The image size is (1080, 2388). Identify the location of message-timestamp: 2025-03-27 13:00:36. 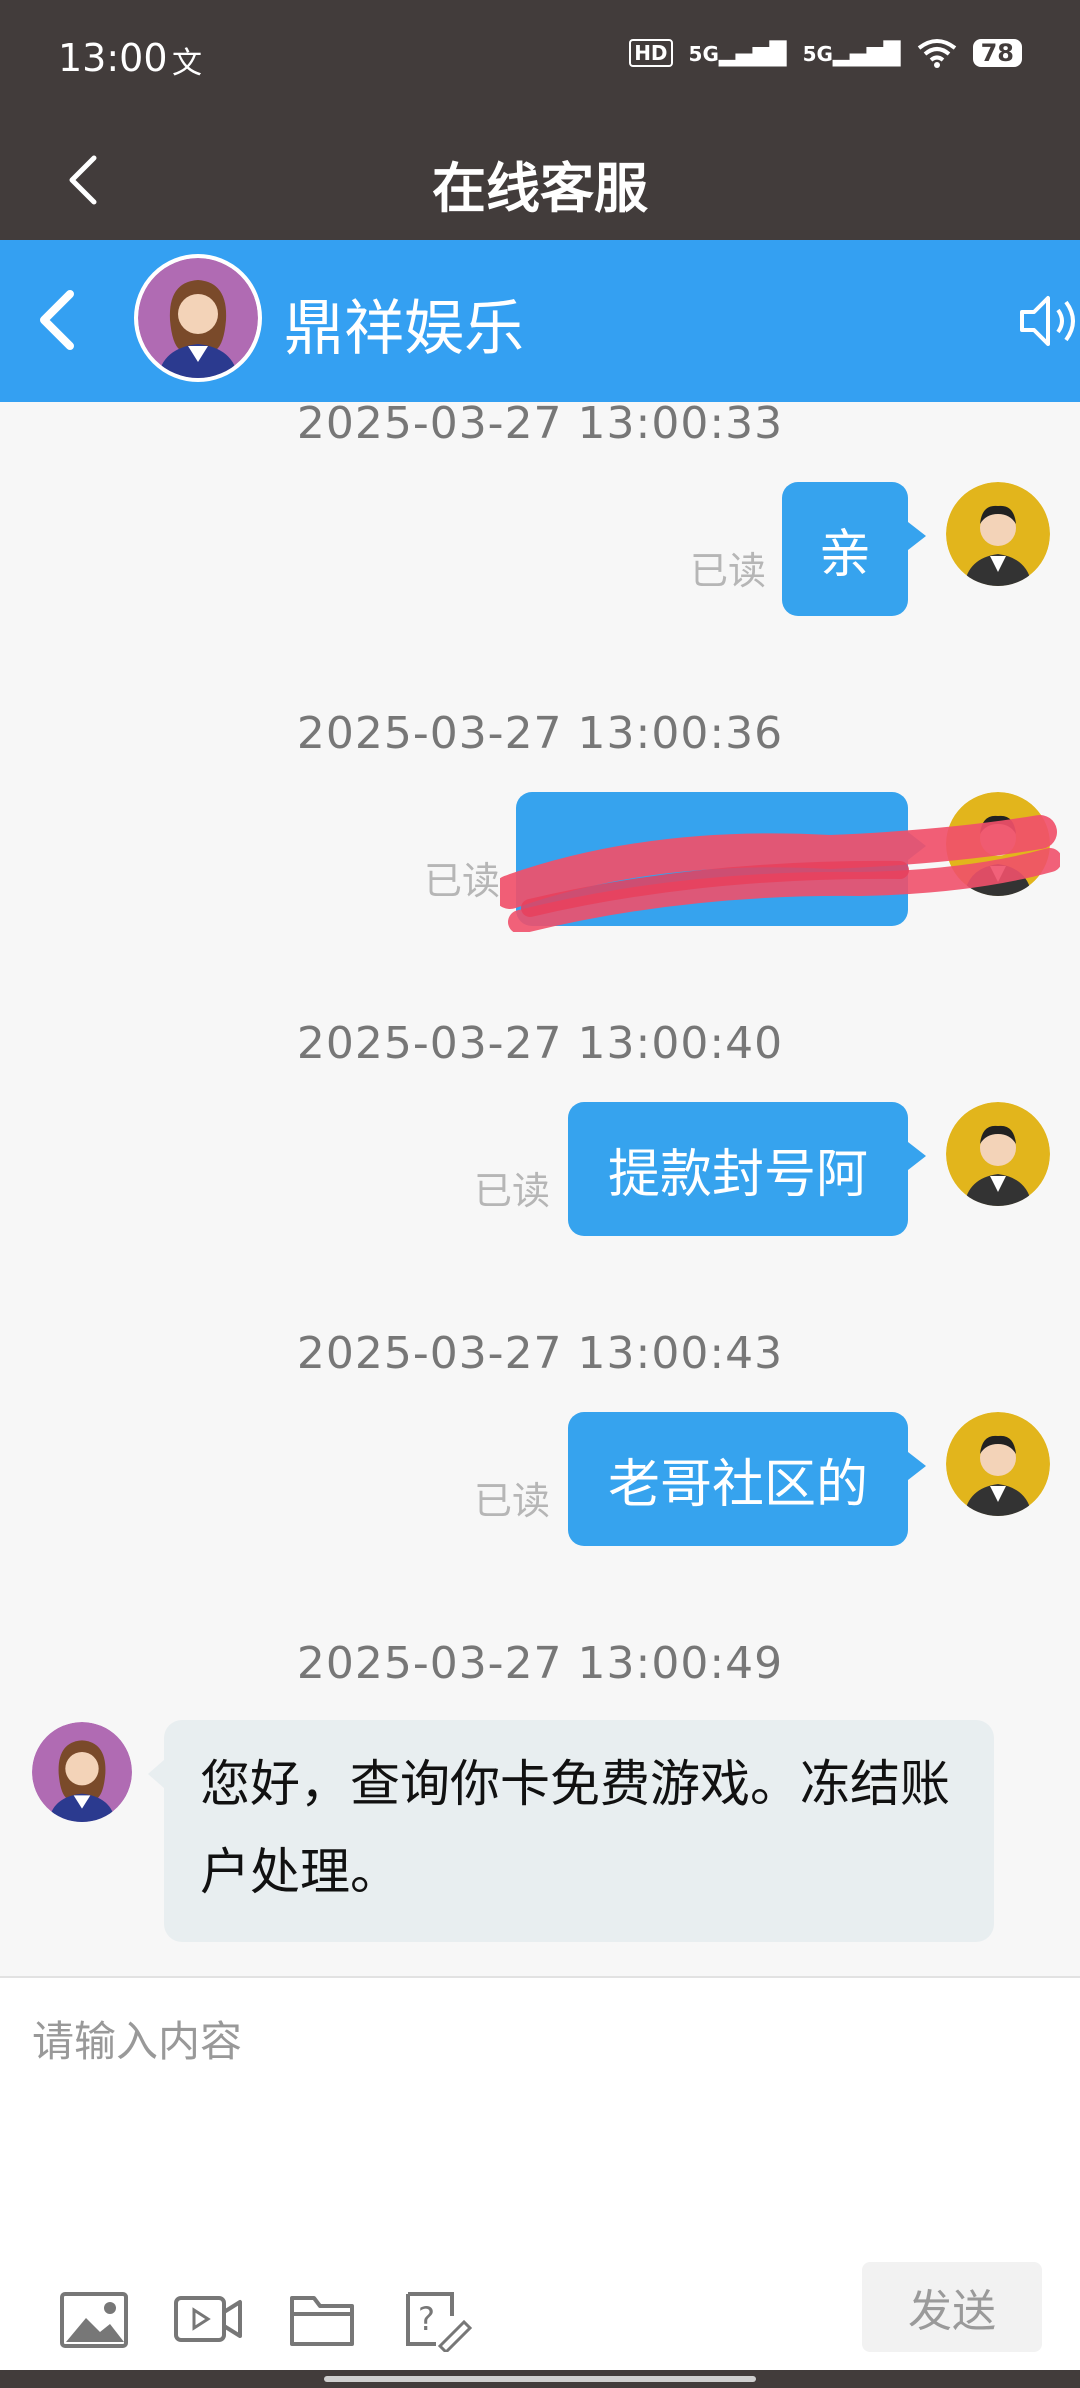
(540, 733).